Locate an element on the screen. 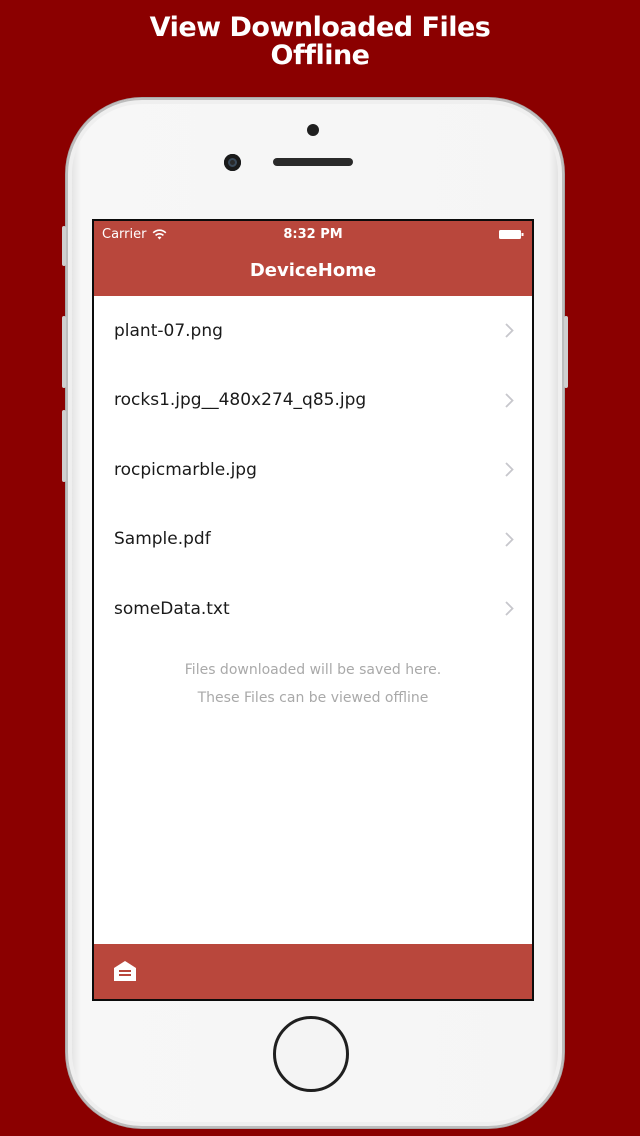 Image resolution: width=640 pixels, height=1136 pixels. file-name: someData.txt is located at coordinates (172, 608).